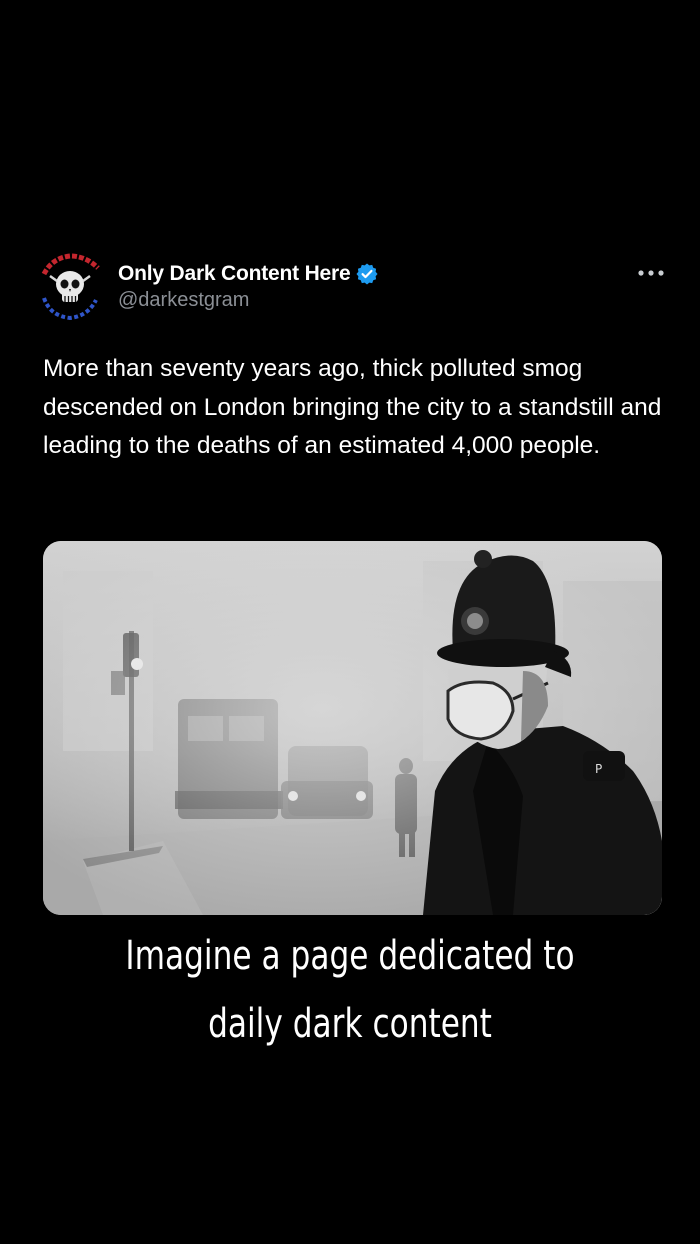  I want to click on author-handle: @darkestgram, so click(248, 300).